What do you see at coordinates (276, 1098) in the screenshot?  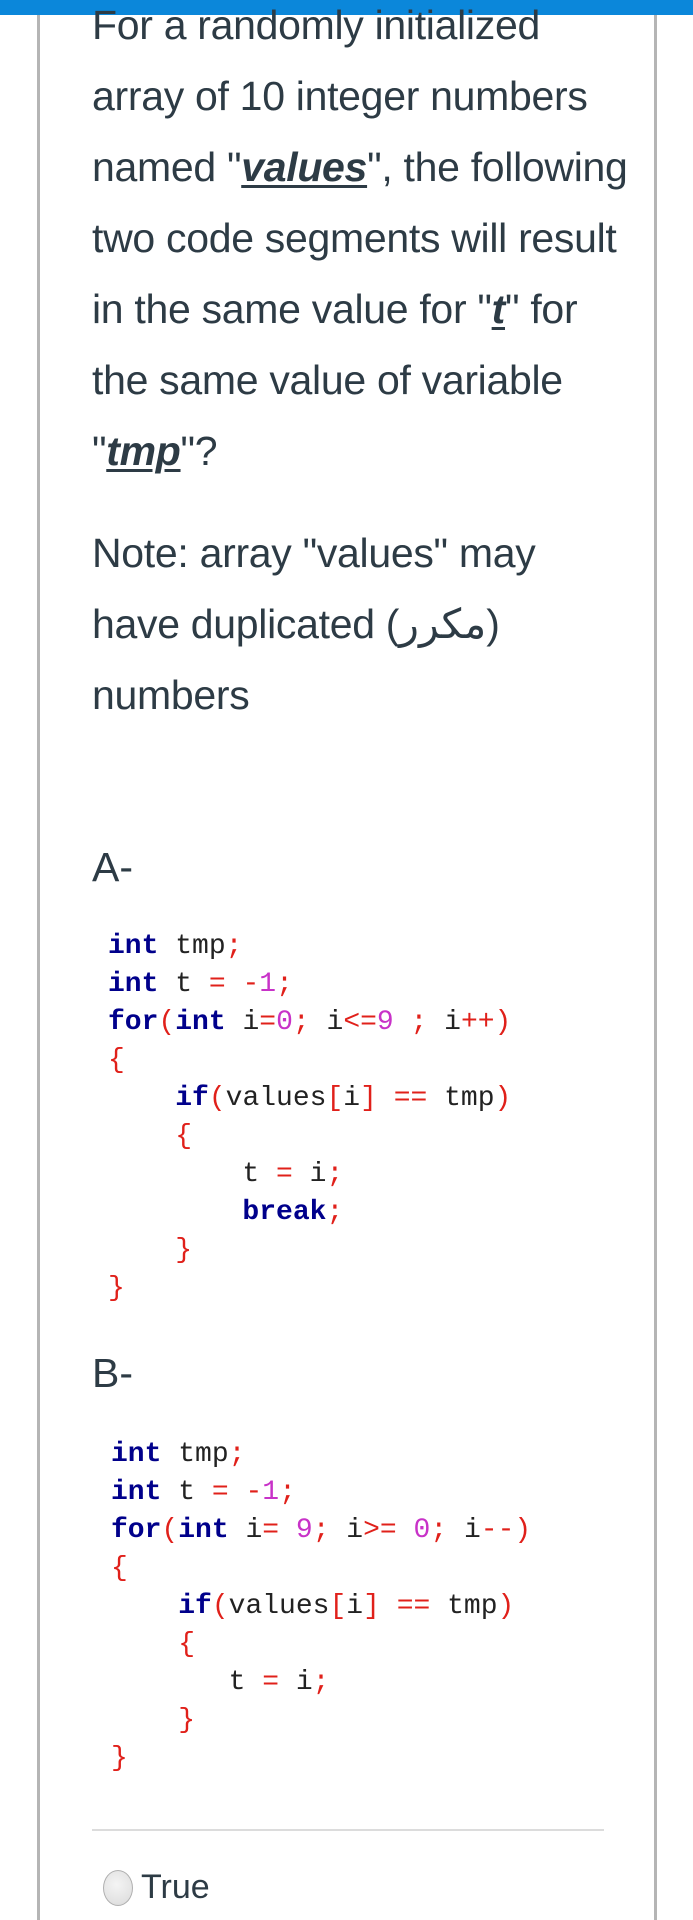 I see `code-token: values` at bounding box center [276, 1098].